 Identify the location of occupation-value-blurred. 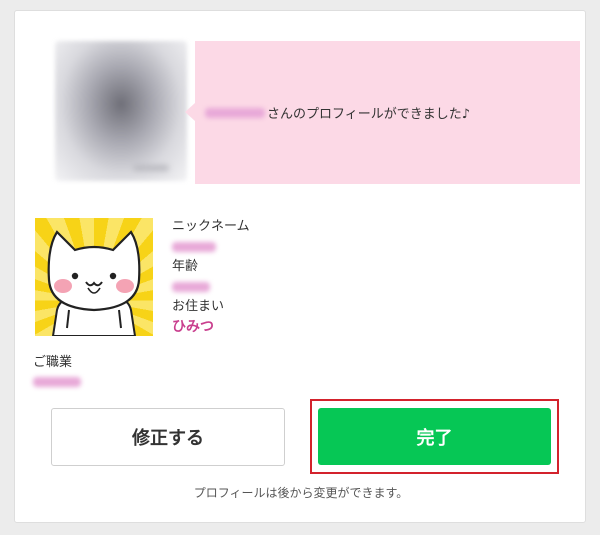
(57, 382).